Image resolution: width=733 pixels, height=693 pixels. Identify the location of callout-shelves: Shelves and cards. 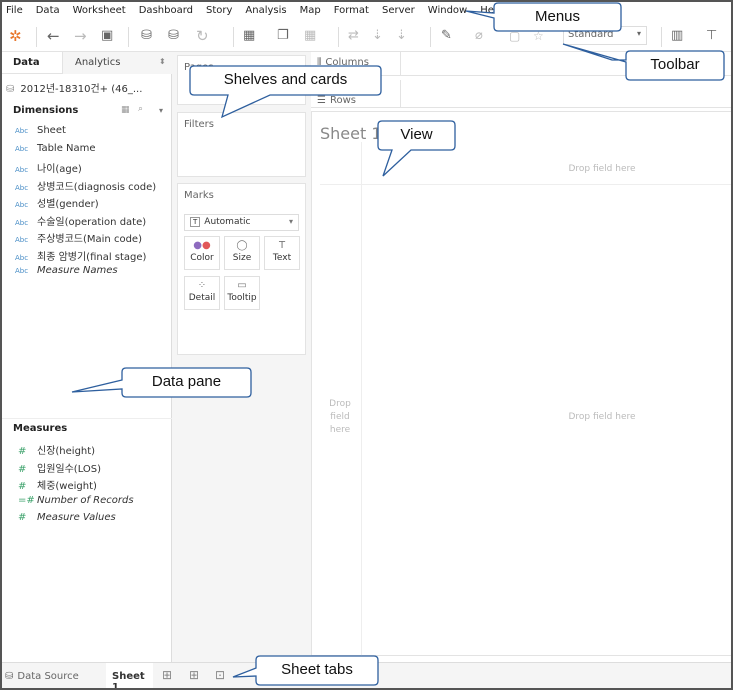
(285, 79).